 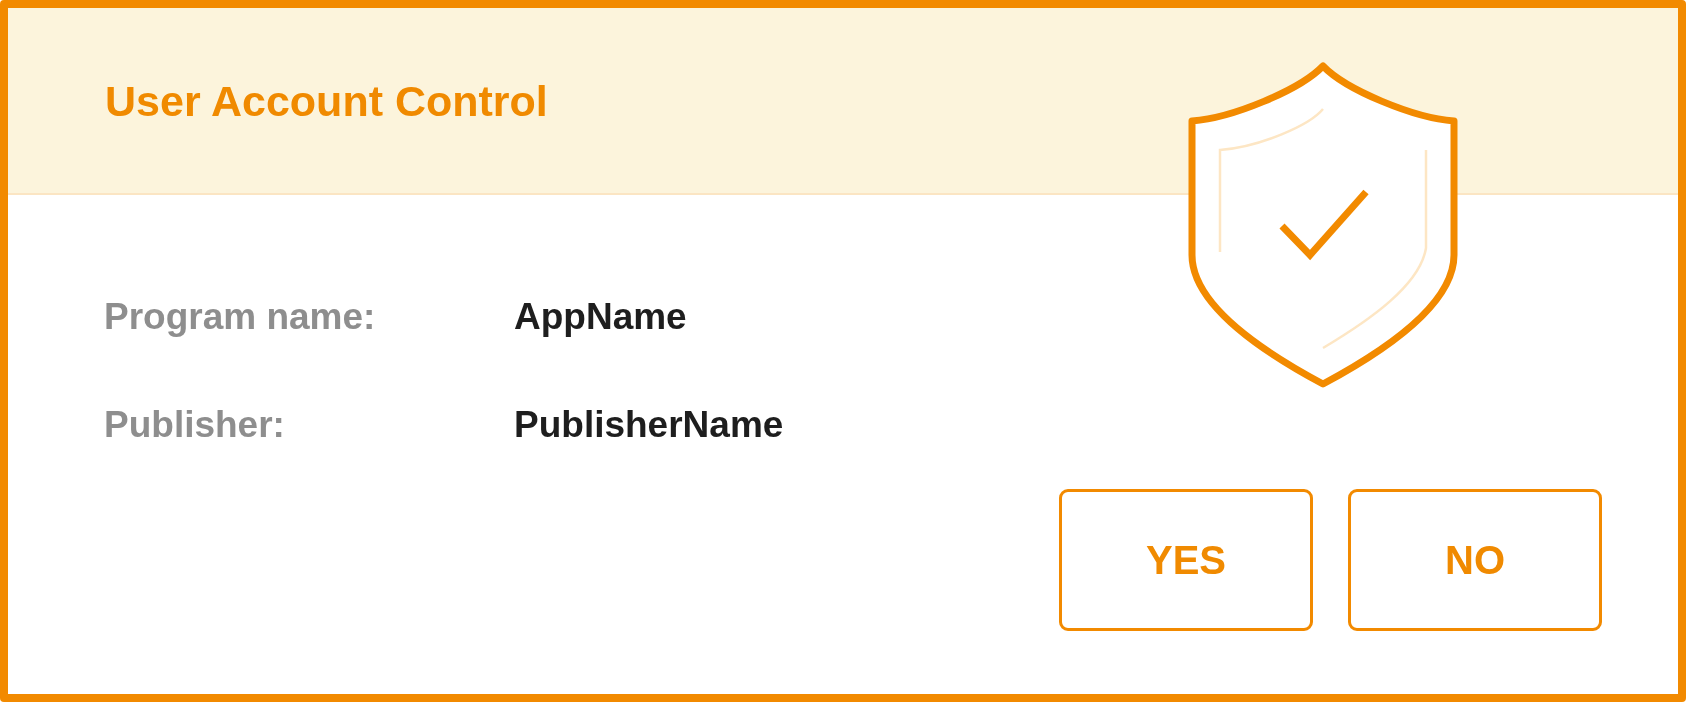 I want to click on dialog-button: NO, so click(x=1475, y=560).